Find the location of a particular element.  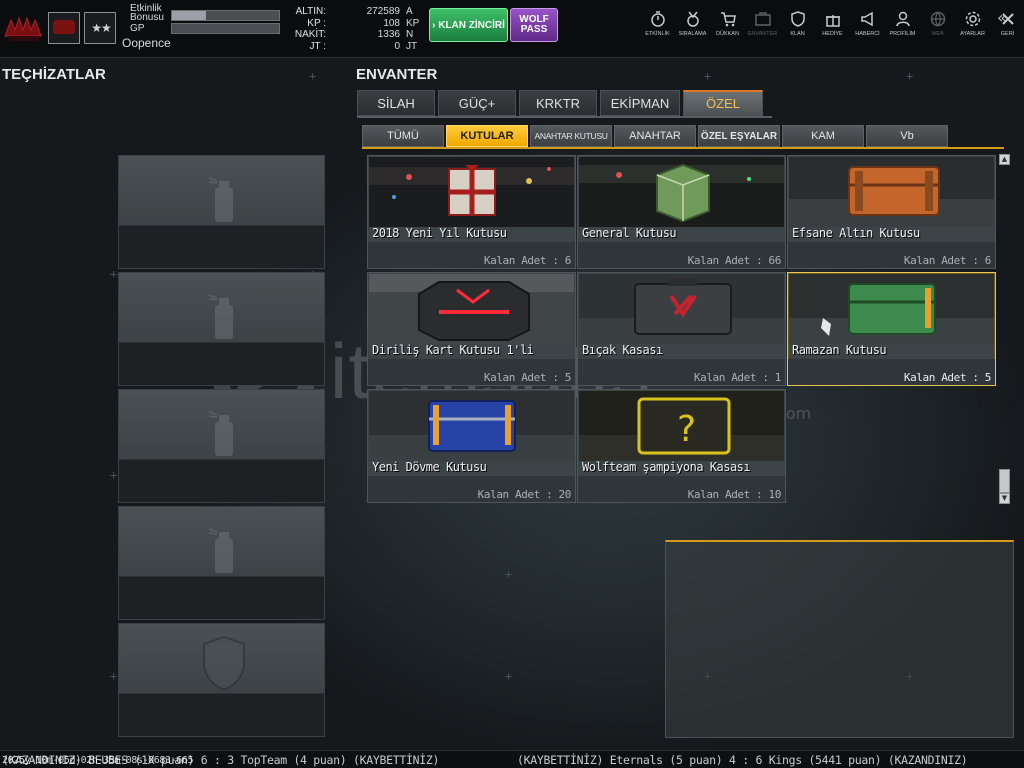

scroll-down-button: ▼ is located at coordinates (1004, 498).